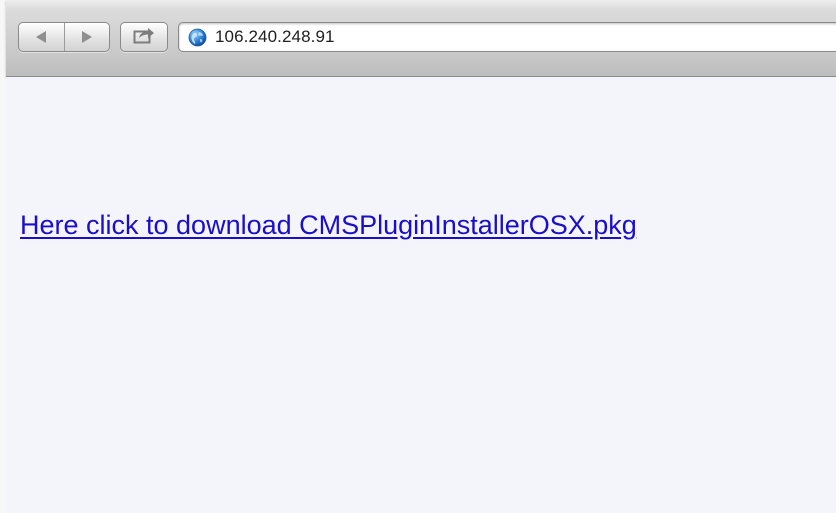 This screenshot has width=836, height=513. What do you see at coordinates (275, 37) in the screenshot?
I see `url-text: 106.240.248.91` at bounding box center [275, 37].